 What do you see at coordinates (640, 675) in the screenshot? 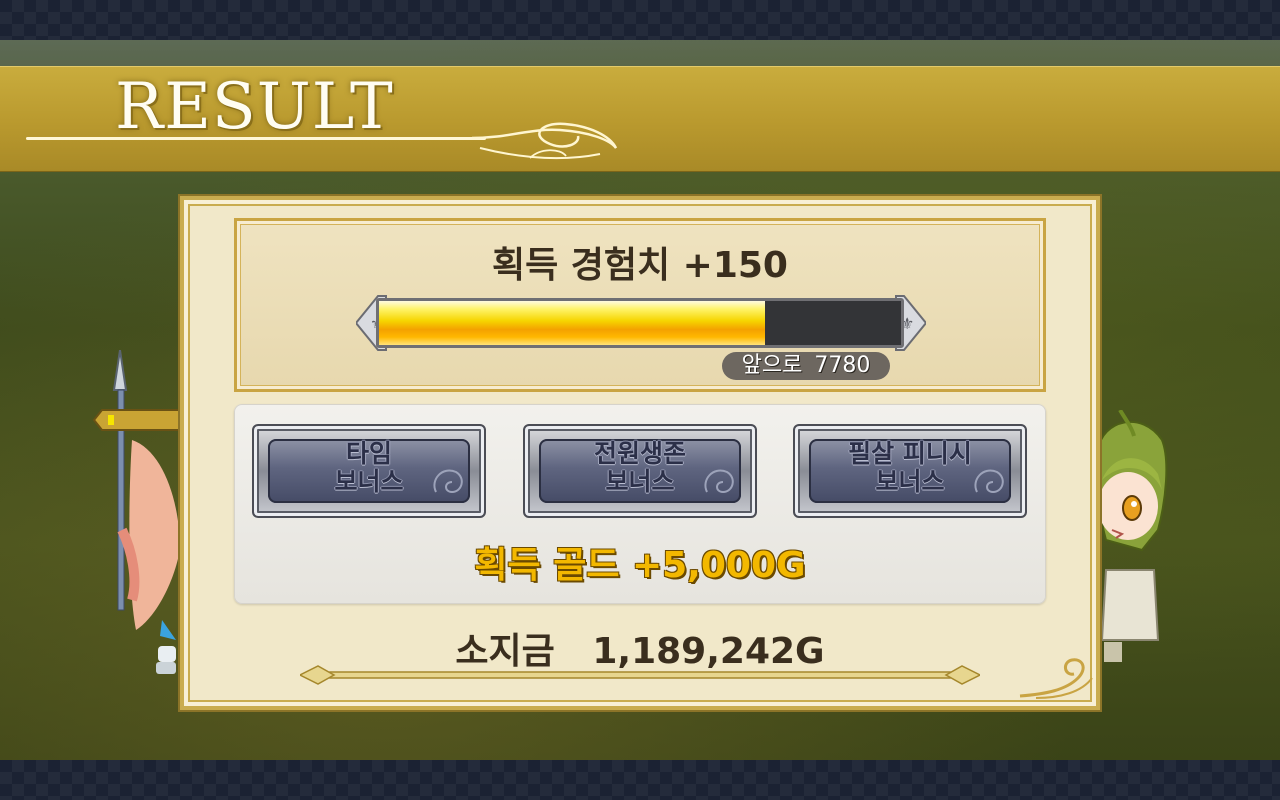
I see `ornamental-divider` at bounding box center [640, 675].